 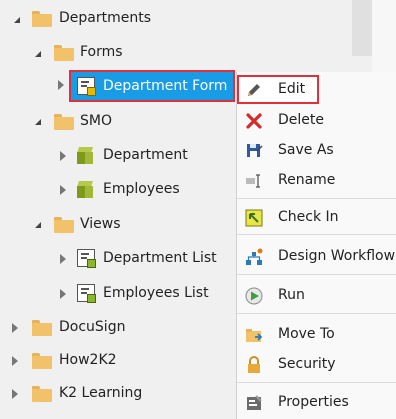 What do you see at coordinates (307, 180) in the screenshot?
I see `menu-item-label: Rename` at bounding box center [307, 180].